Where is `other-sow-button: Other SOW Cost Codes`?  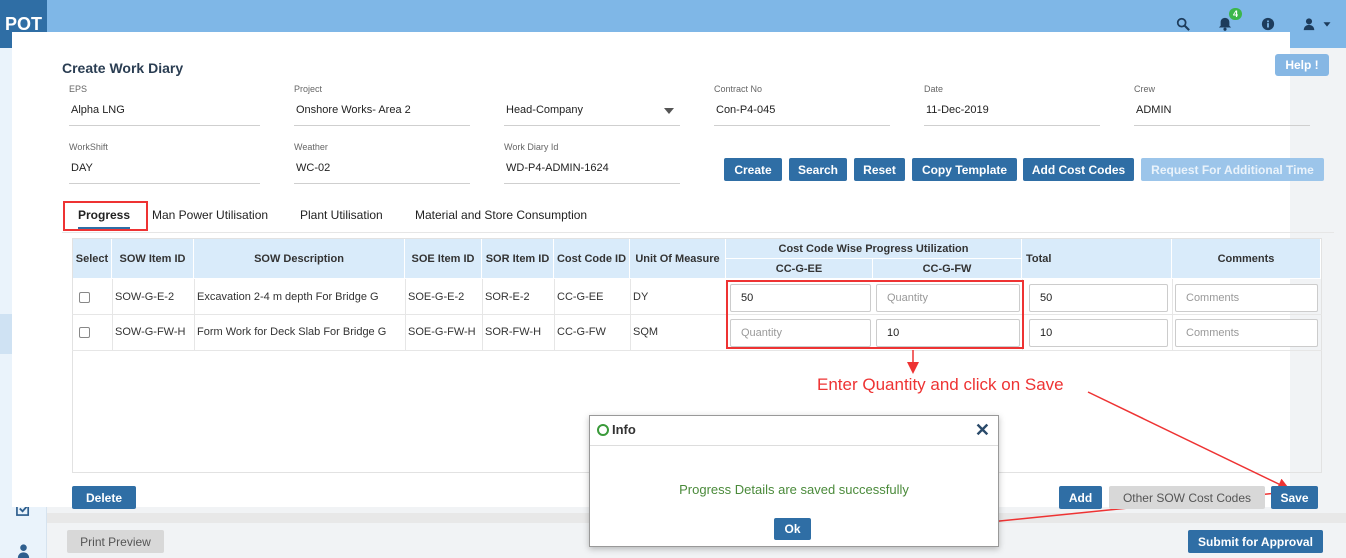 other-sow-button: Other SOW Cost Codes is located at coordinates (1187, 497).